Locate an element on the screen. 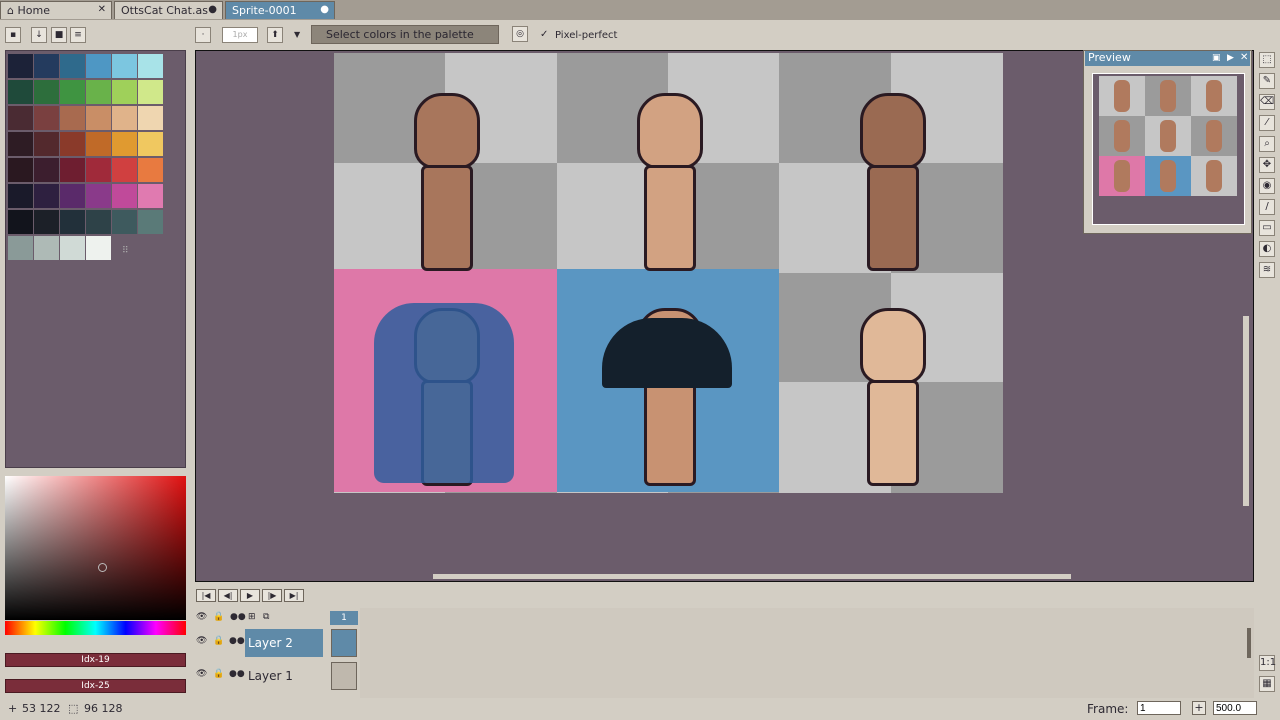 The width and height of the screenshot is (1280, 720). magnifier-icon: ◎ is located at coordinates (520, 34).